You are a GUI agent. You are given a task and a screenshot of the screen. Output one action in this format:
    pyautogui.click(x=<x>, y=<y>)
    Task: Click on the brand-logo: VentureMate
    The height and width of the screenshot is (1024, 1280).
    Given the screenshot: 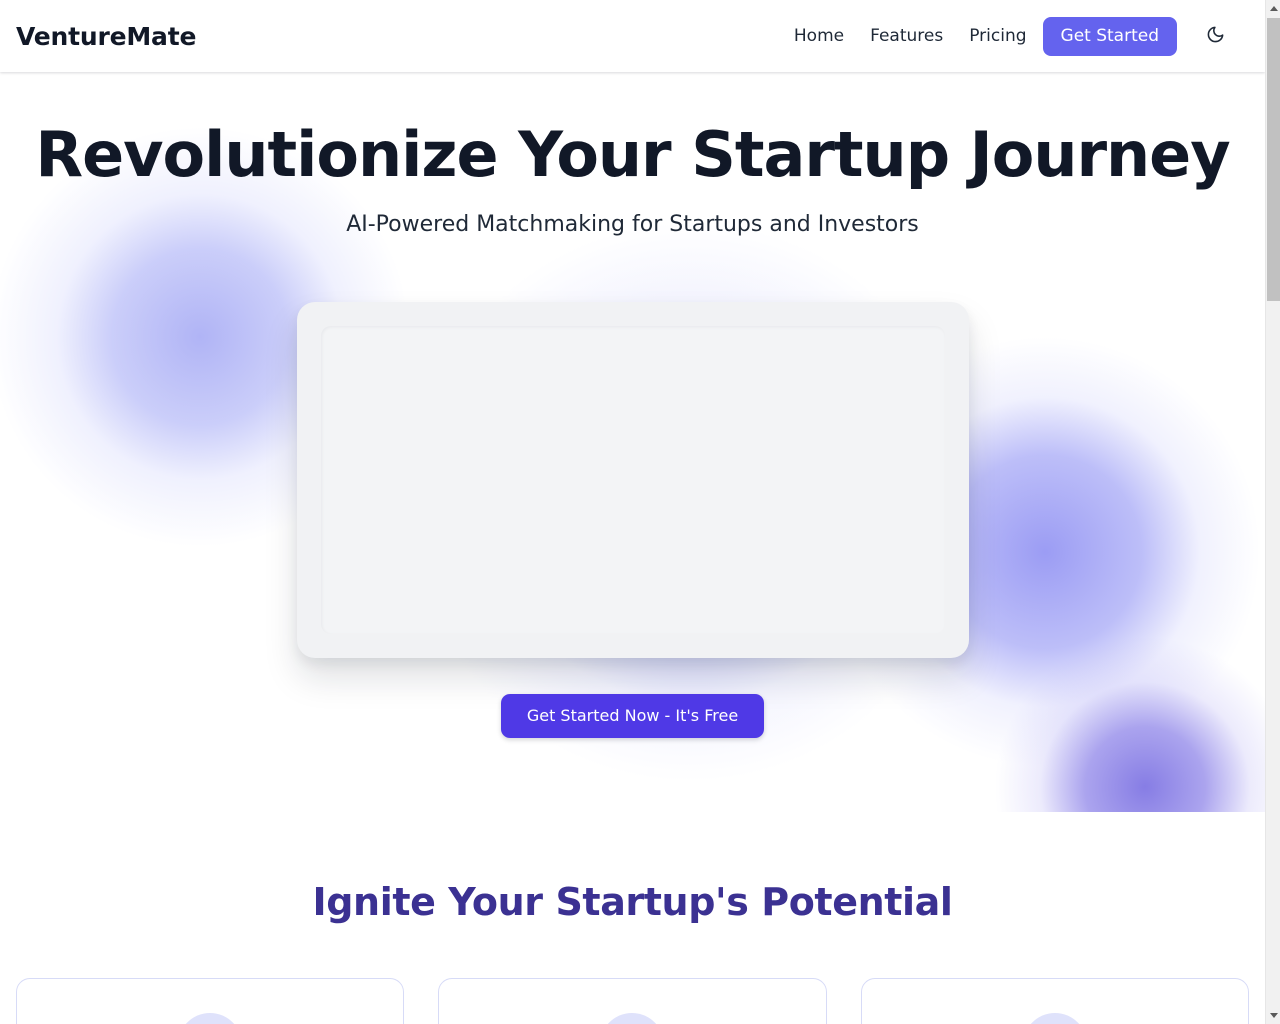 What is the action you would take?
    pyautogui.click(x=106, y=36)
    